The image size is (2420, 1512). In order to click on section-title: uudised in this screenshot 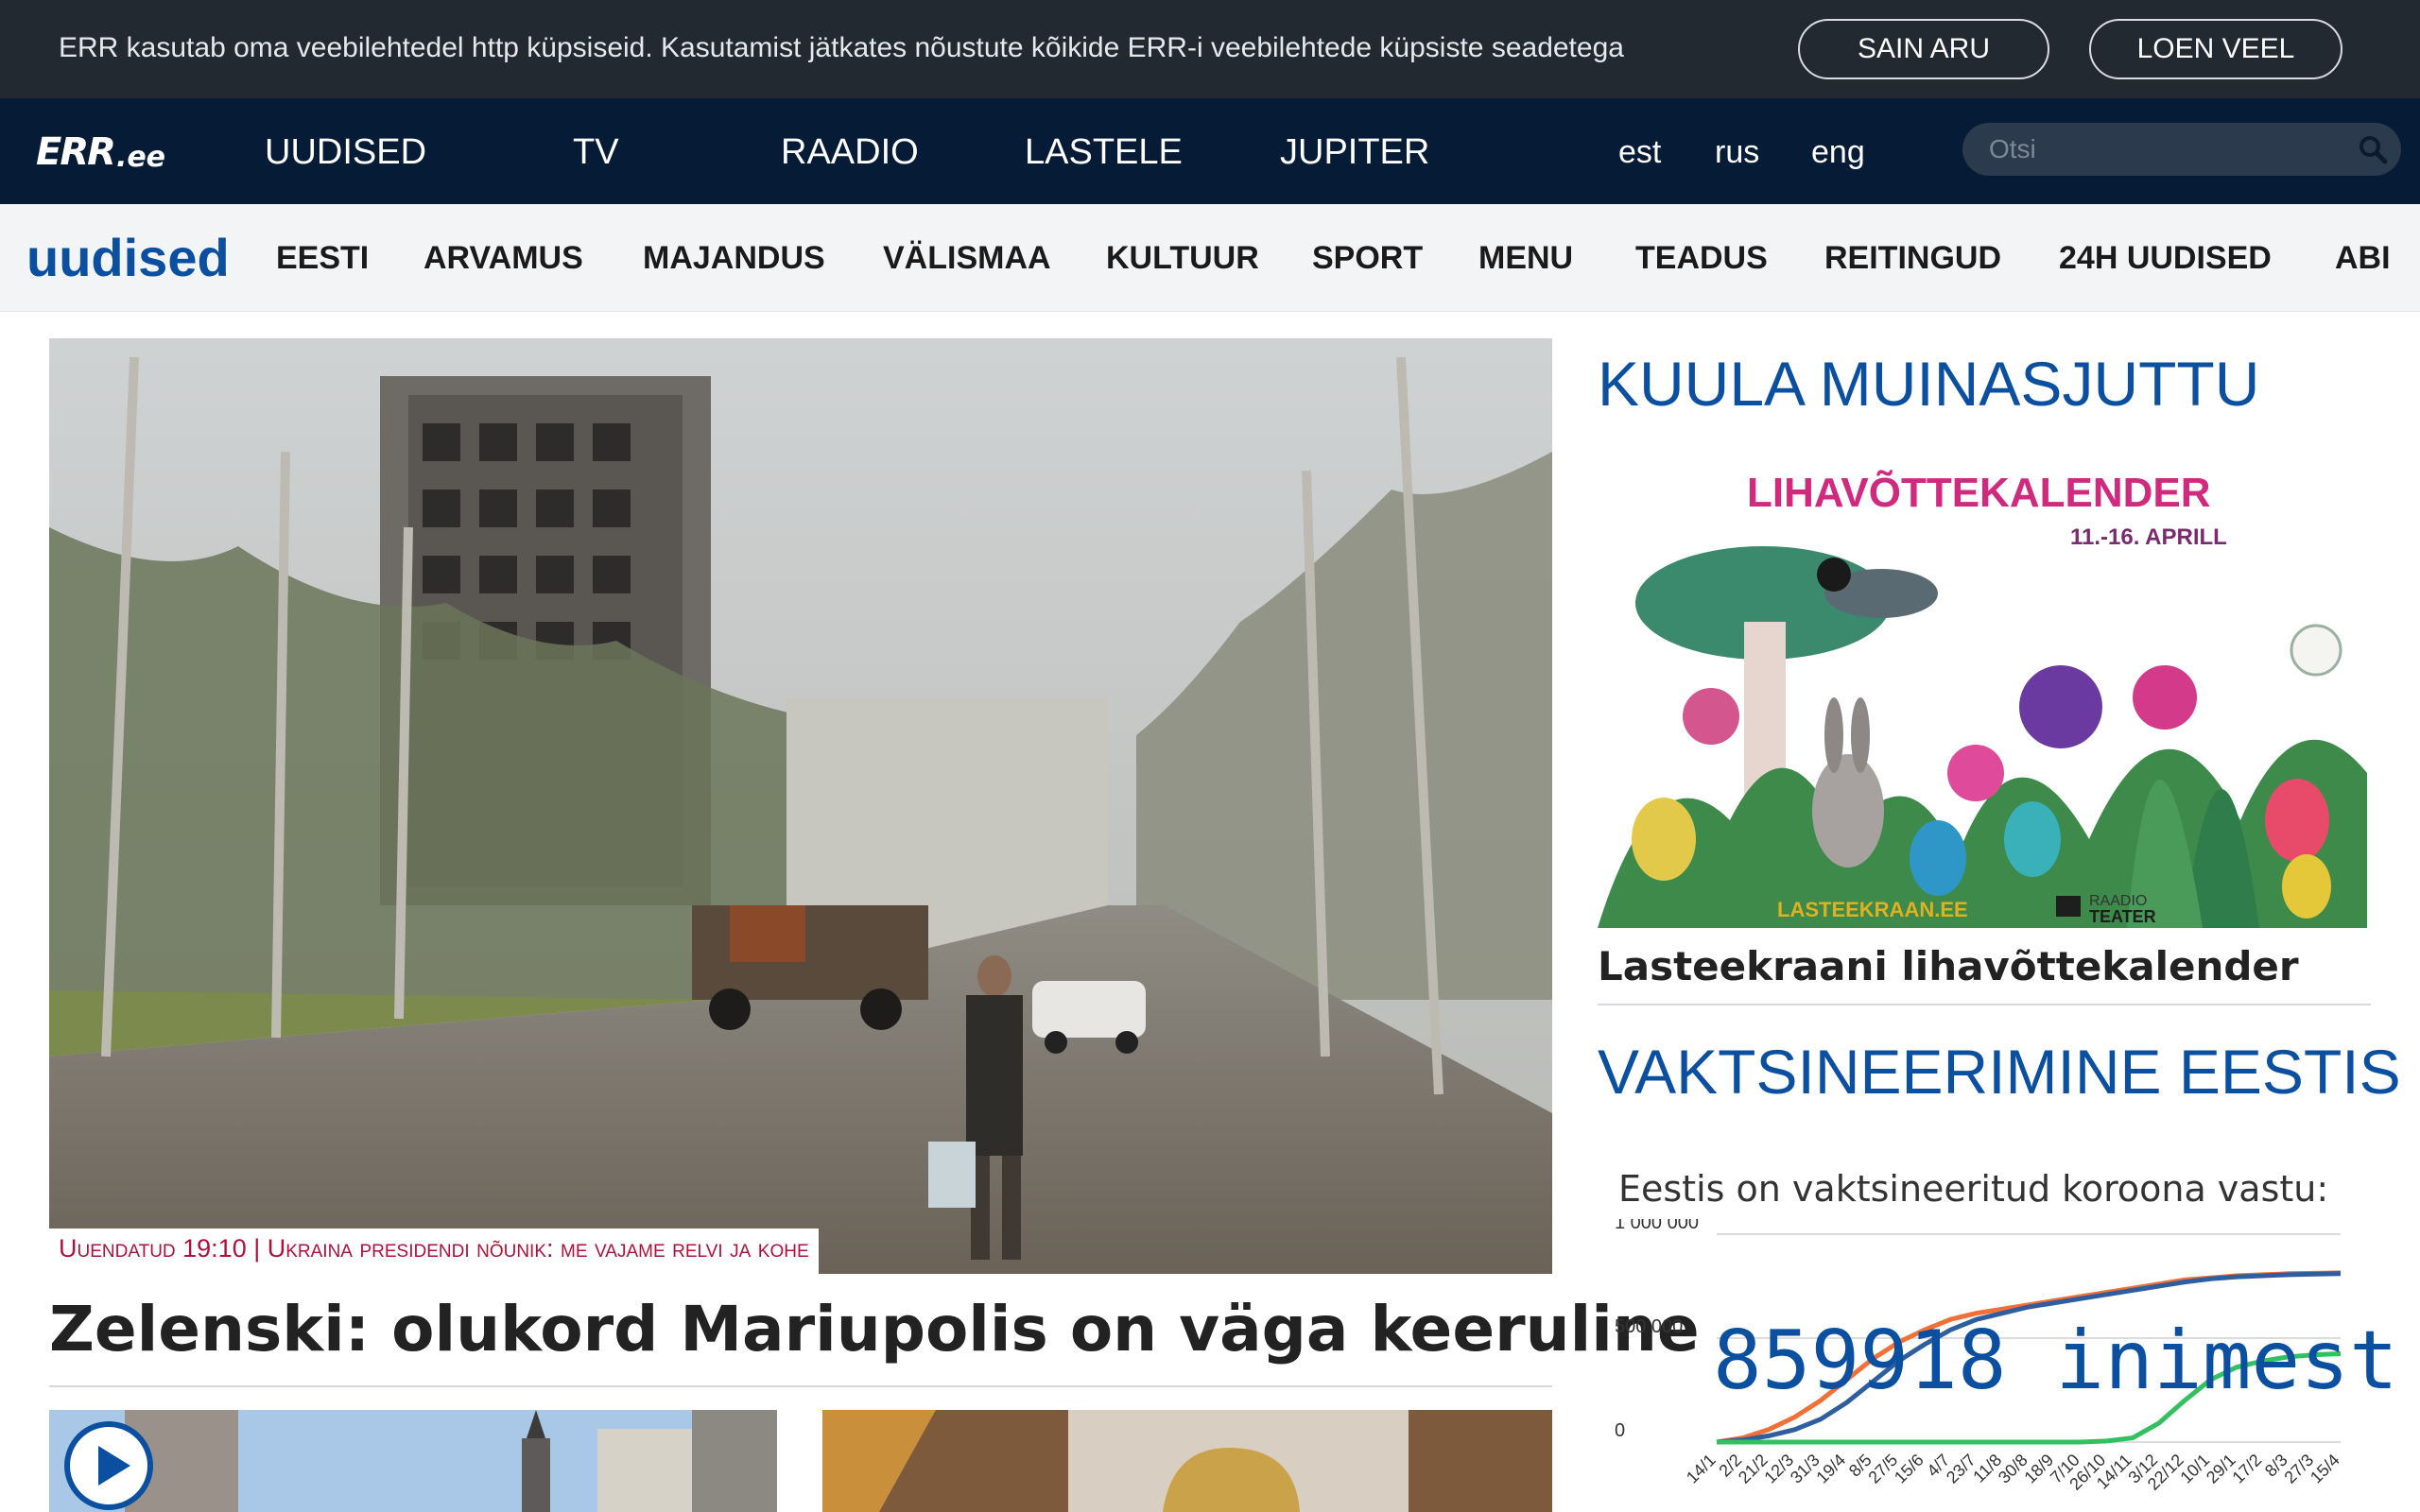, I will do `click(128, 257)`.